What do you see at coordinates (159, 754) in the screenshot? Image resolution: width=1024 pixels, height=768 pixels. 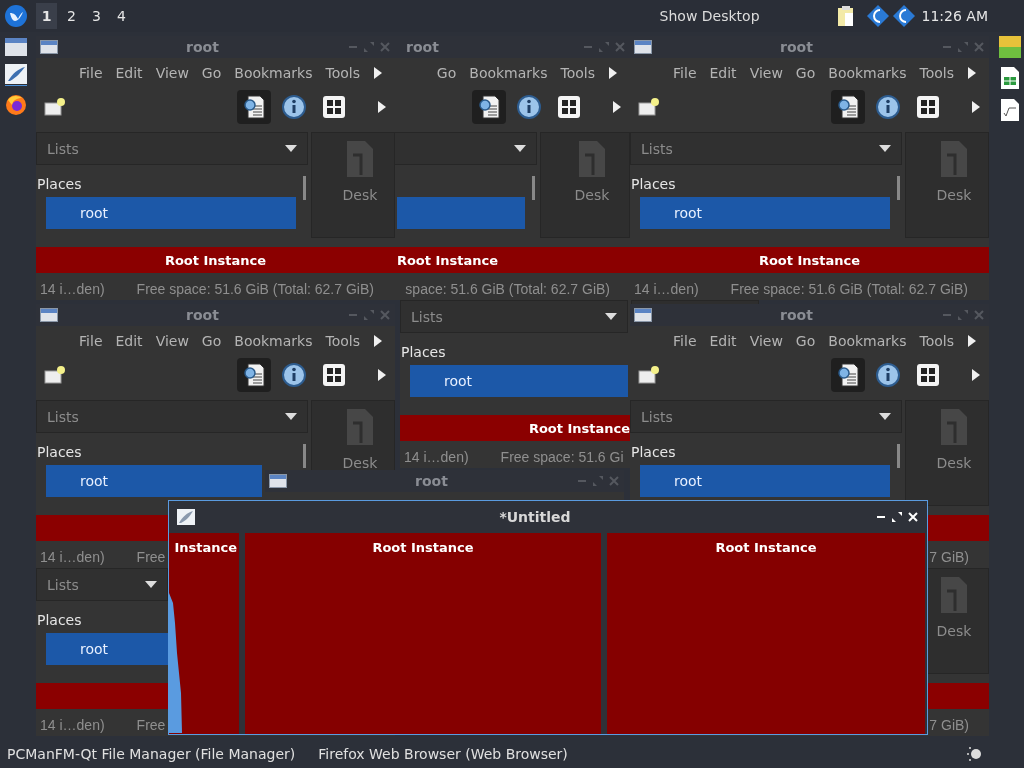 I see `taskbar-button: PCManFM-Qt File Manager (File Manager)` at bounding box center [159, 754].